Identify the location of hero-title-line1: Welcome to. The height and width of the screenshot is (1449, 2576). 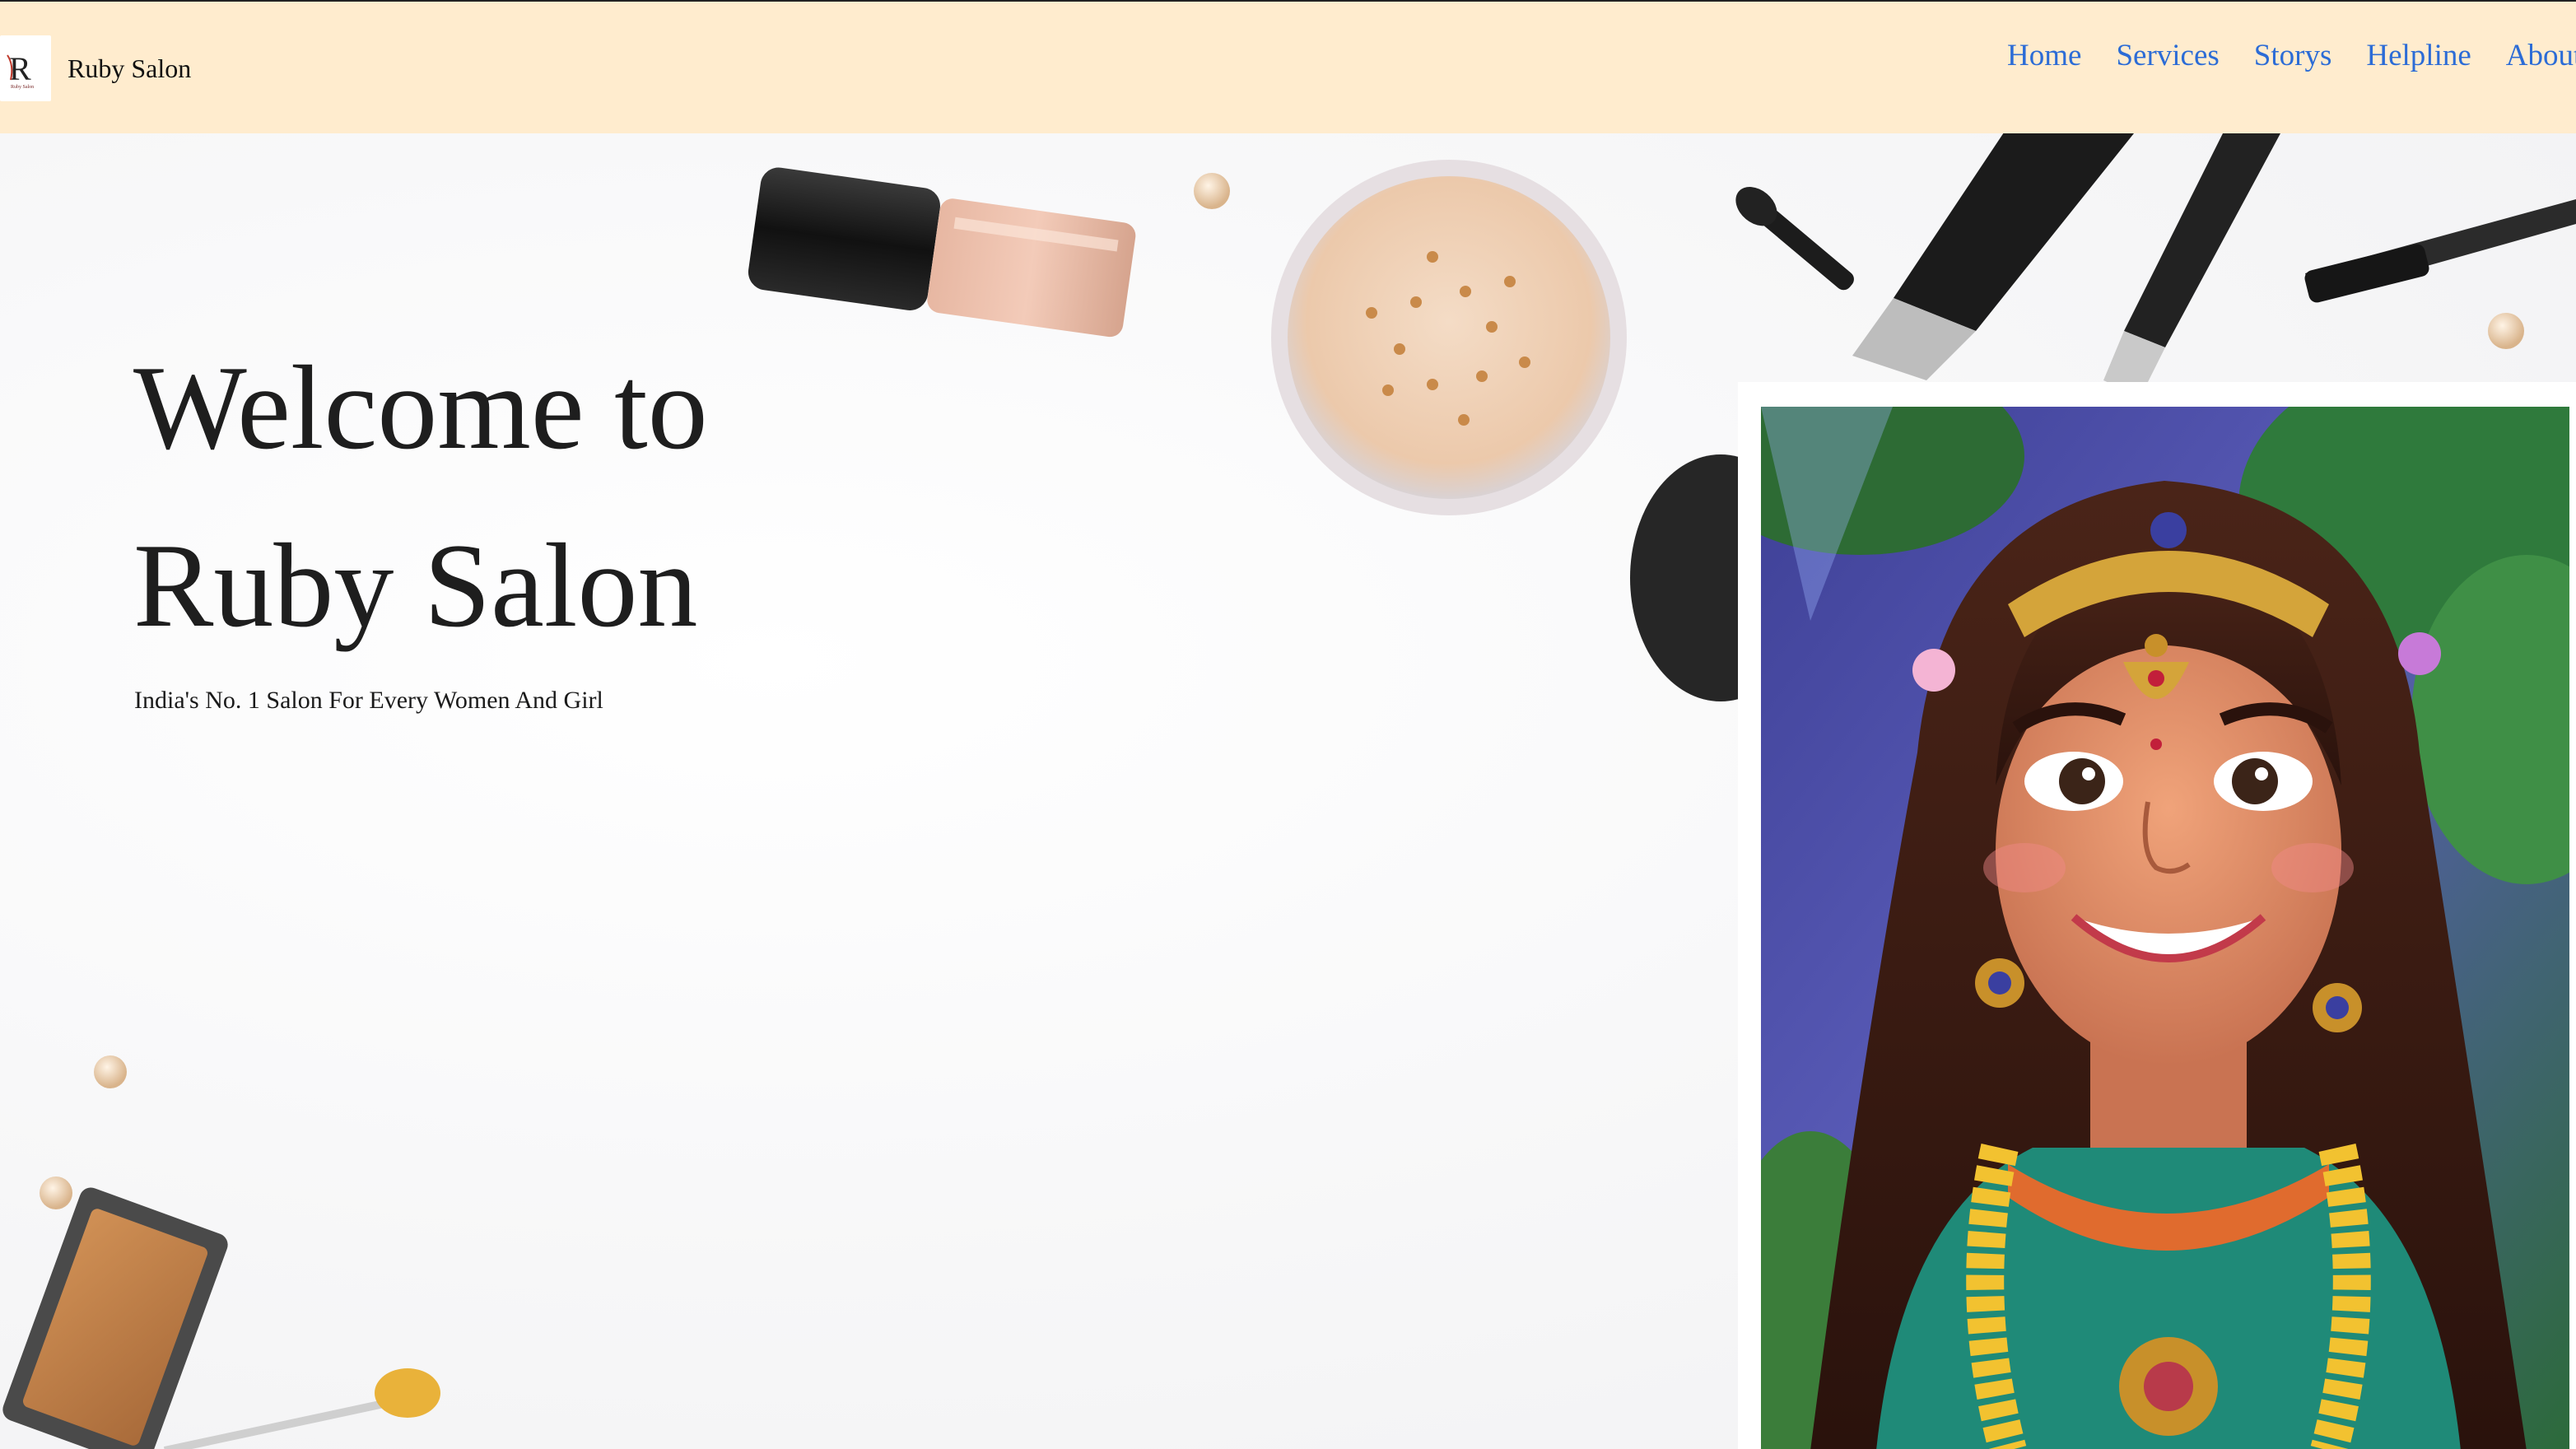
(420, 407).